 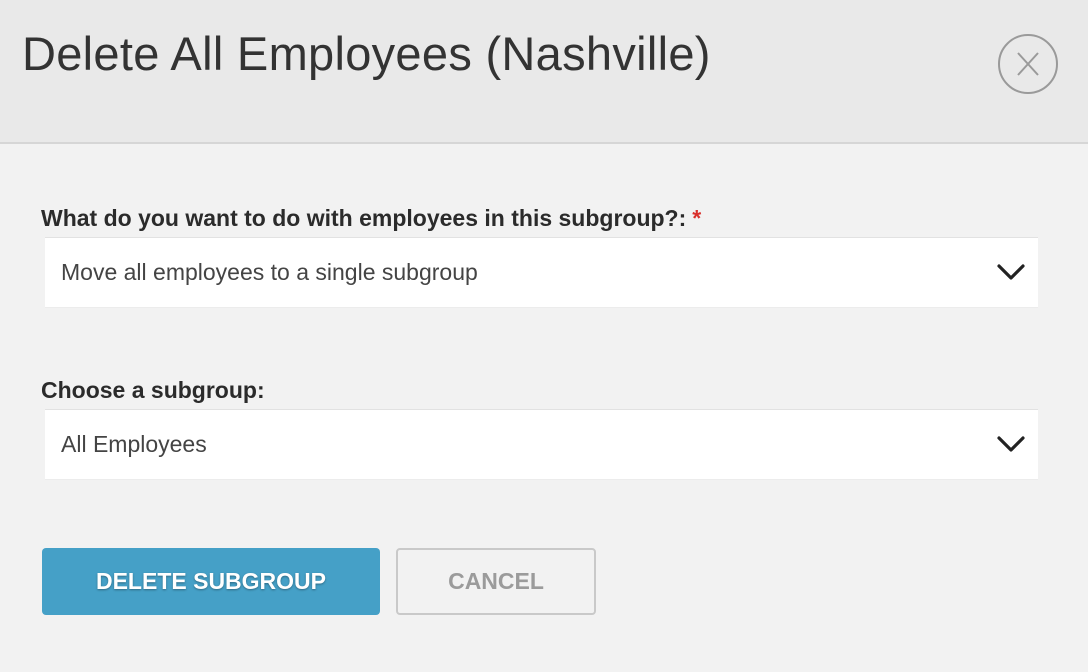 I want to click on action-select: Move all employees to a single subgroup, so click(x=541, y=272).